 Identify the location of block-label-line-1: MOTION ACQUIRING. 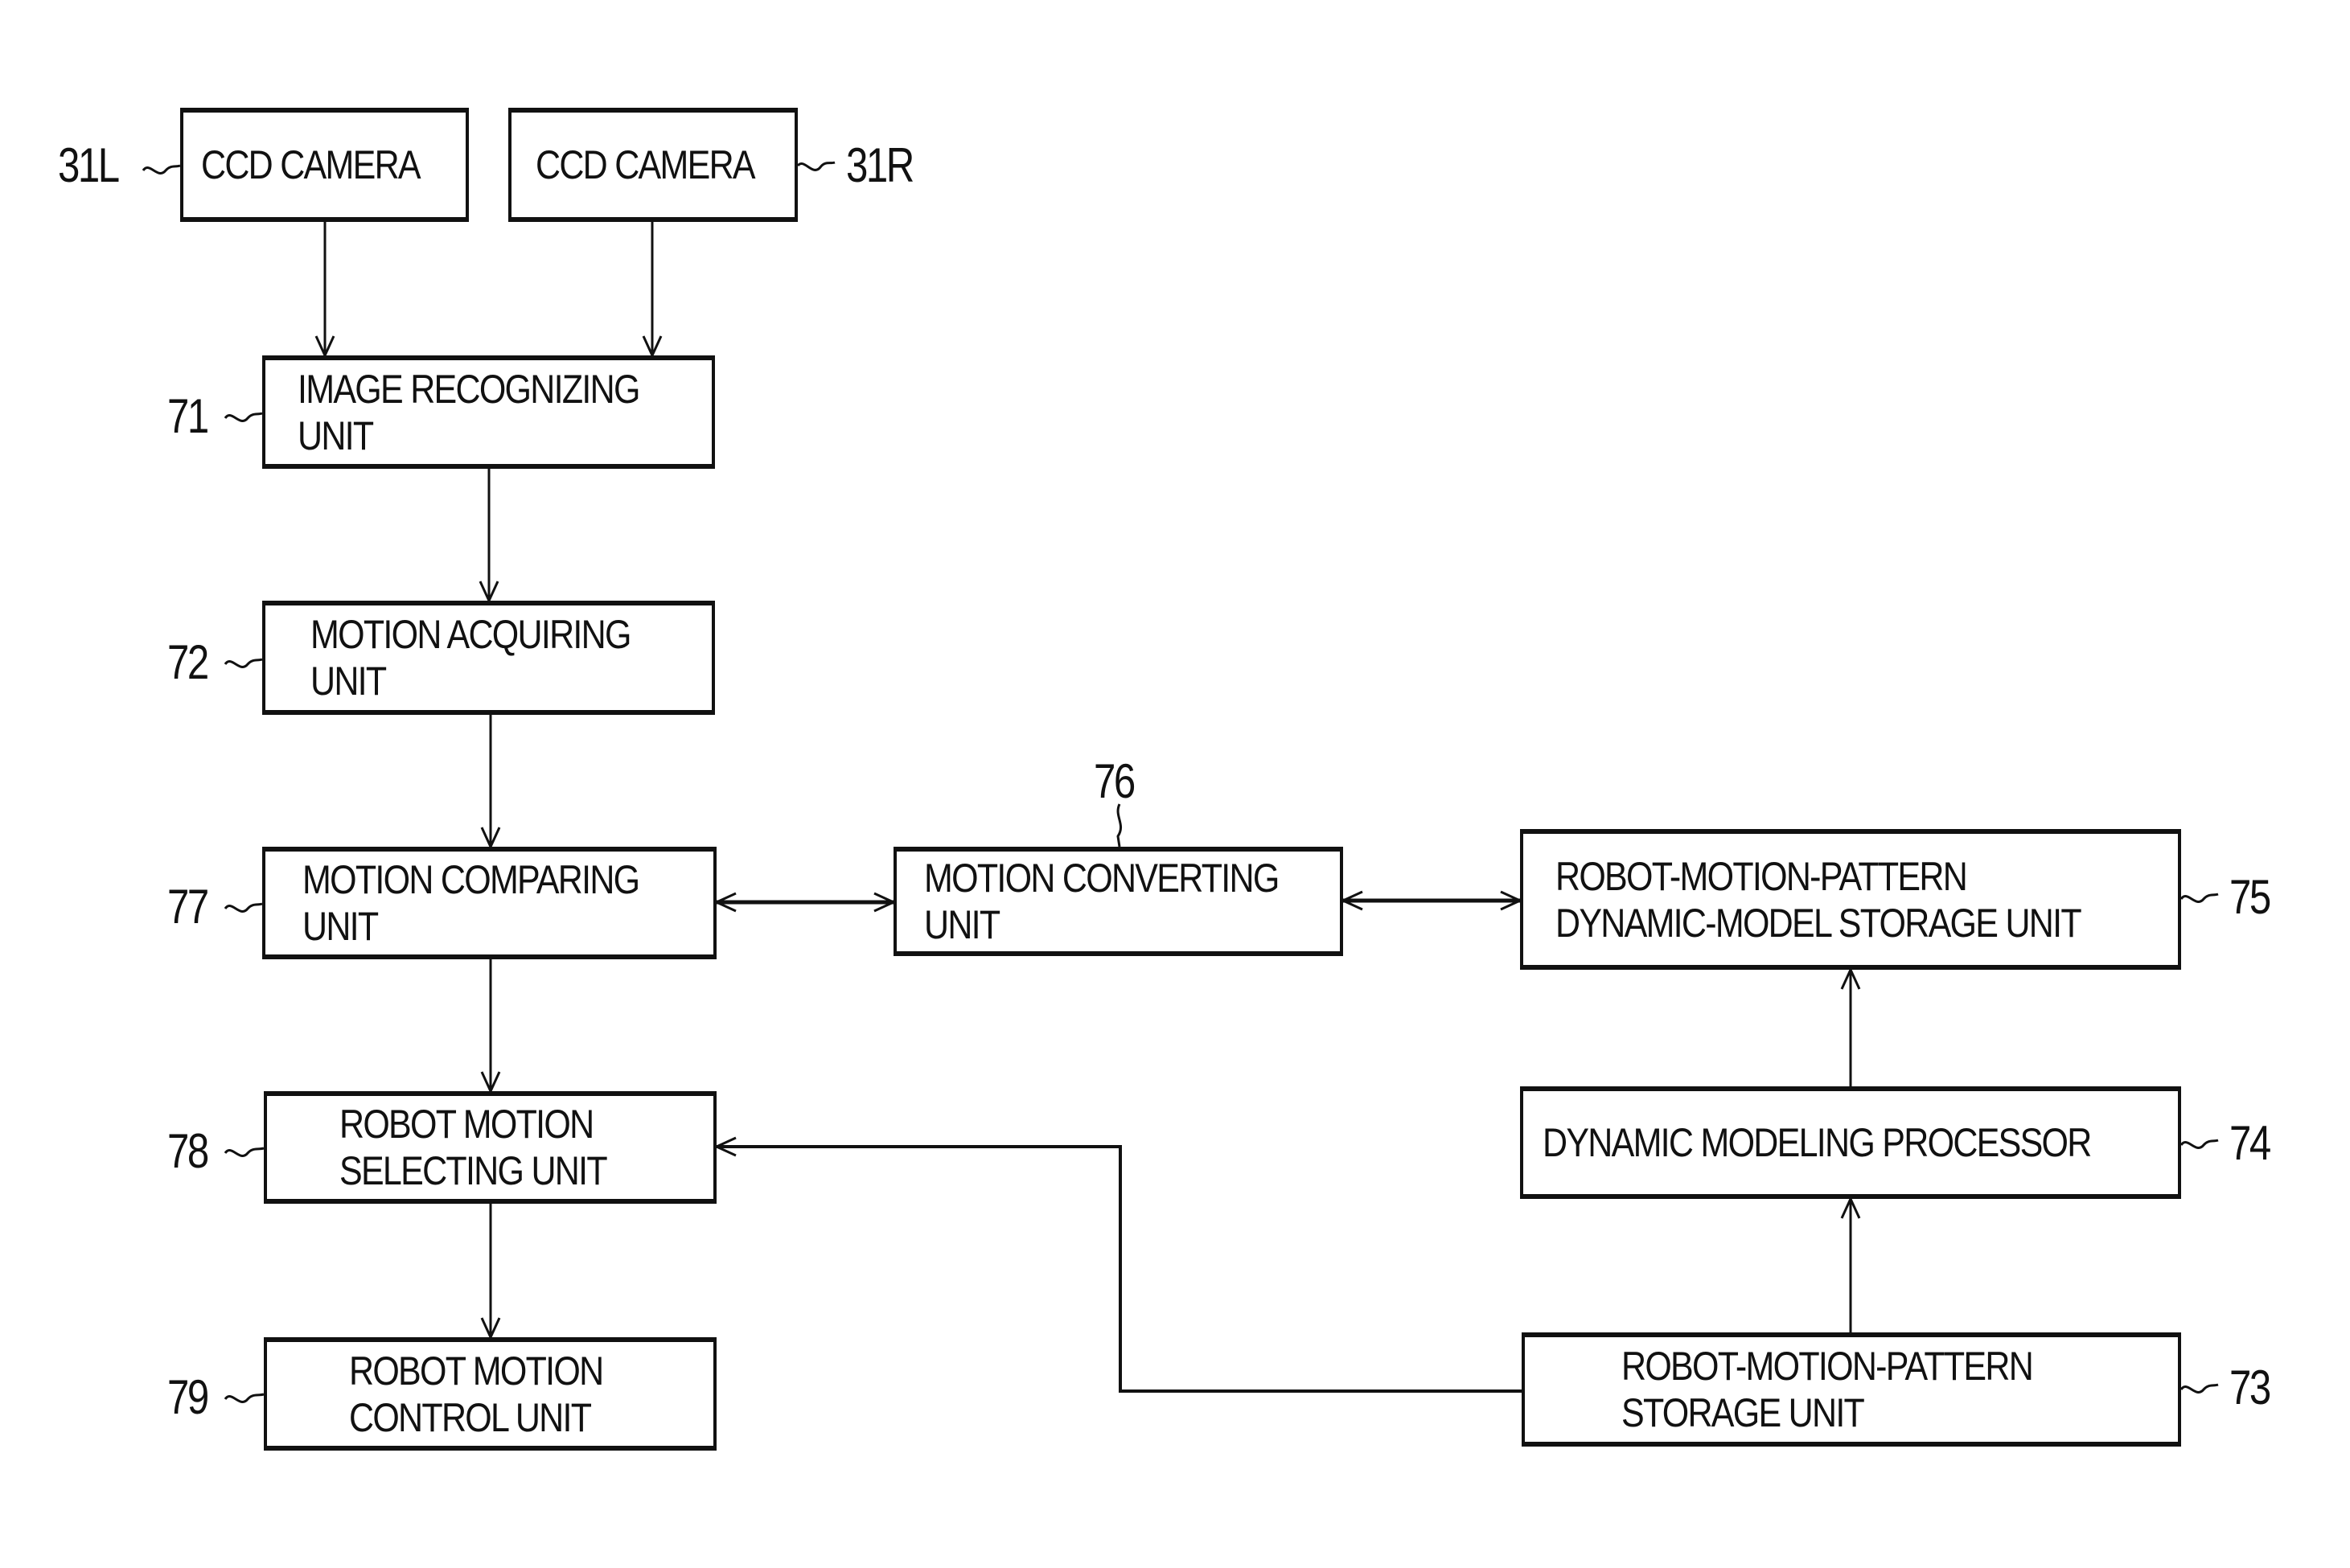
(470, 634).